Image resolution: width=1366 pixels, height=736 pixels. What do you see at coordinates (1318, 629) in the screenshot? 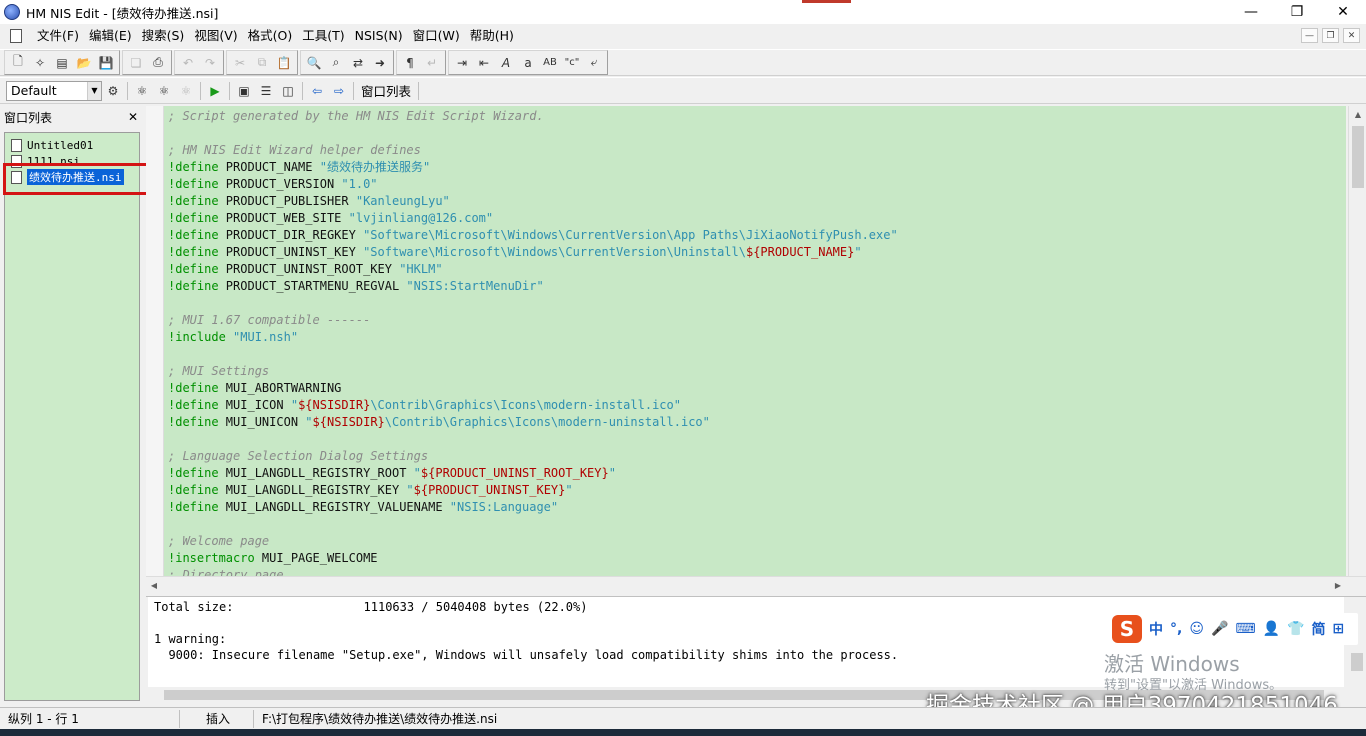
I see `ime-simplified-mode: 简` at bounding box center [1318, 629].